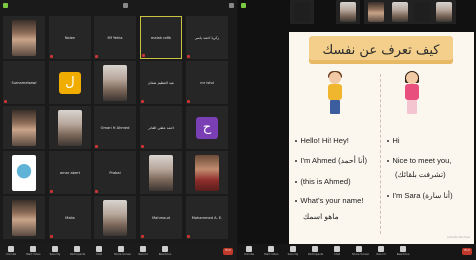 This screenshot has height=260, width=476. Describe the element at coordinates (24, 82) in the screenshot. I see `participant-tile: Sumamelsawi` at that location.